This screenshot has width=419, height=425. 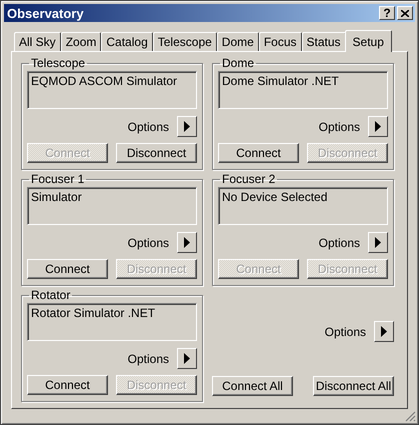 What do you see at coordinates (252, 386) in the screenshot?
I see `connect-all-button: Connect All` at bounding box center [252, 386].